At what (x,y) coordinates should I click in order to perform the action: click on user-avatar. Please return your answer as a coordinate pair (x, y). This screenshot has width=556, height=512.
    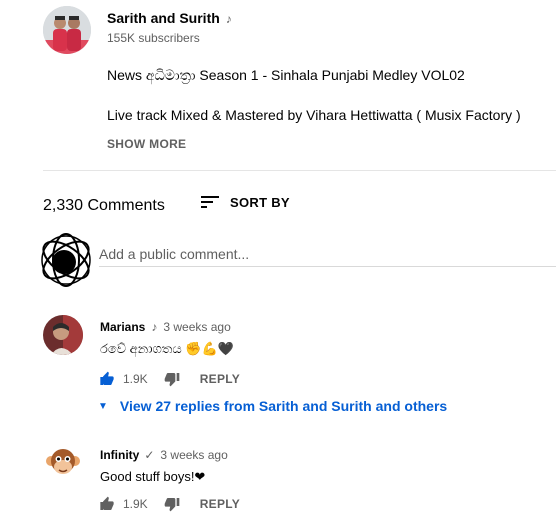
    Looking at the image, I should click on (66, 260).